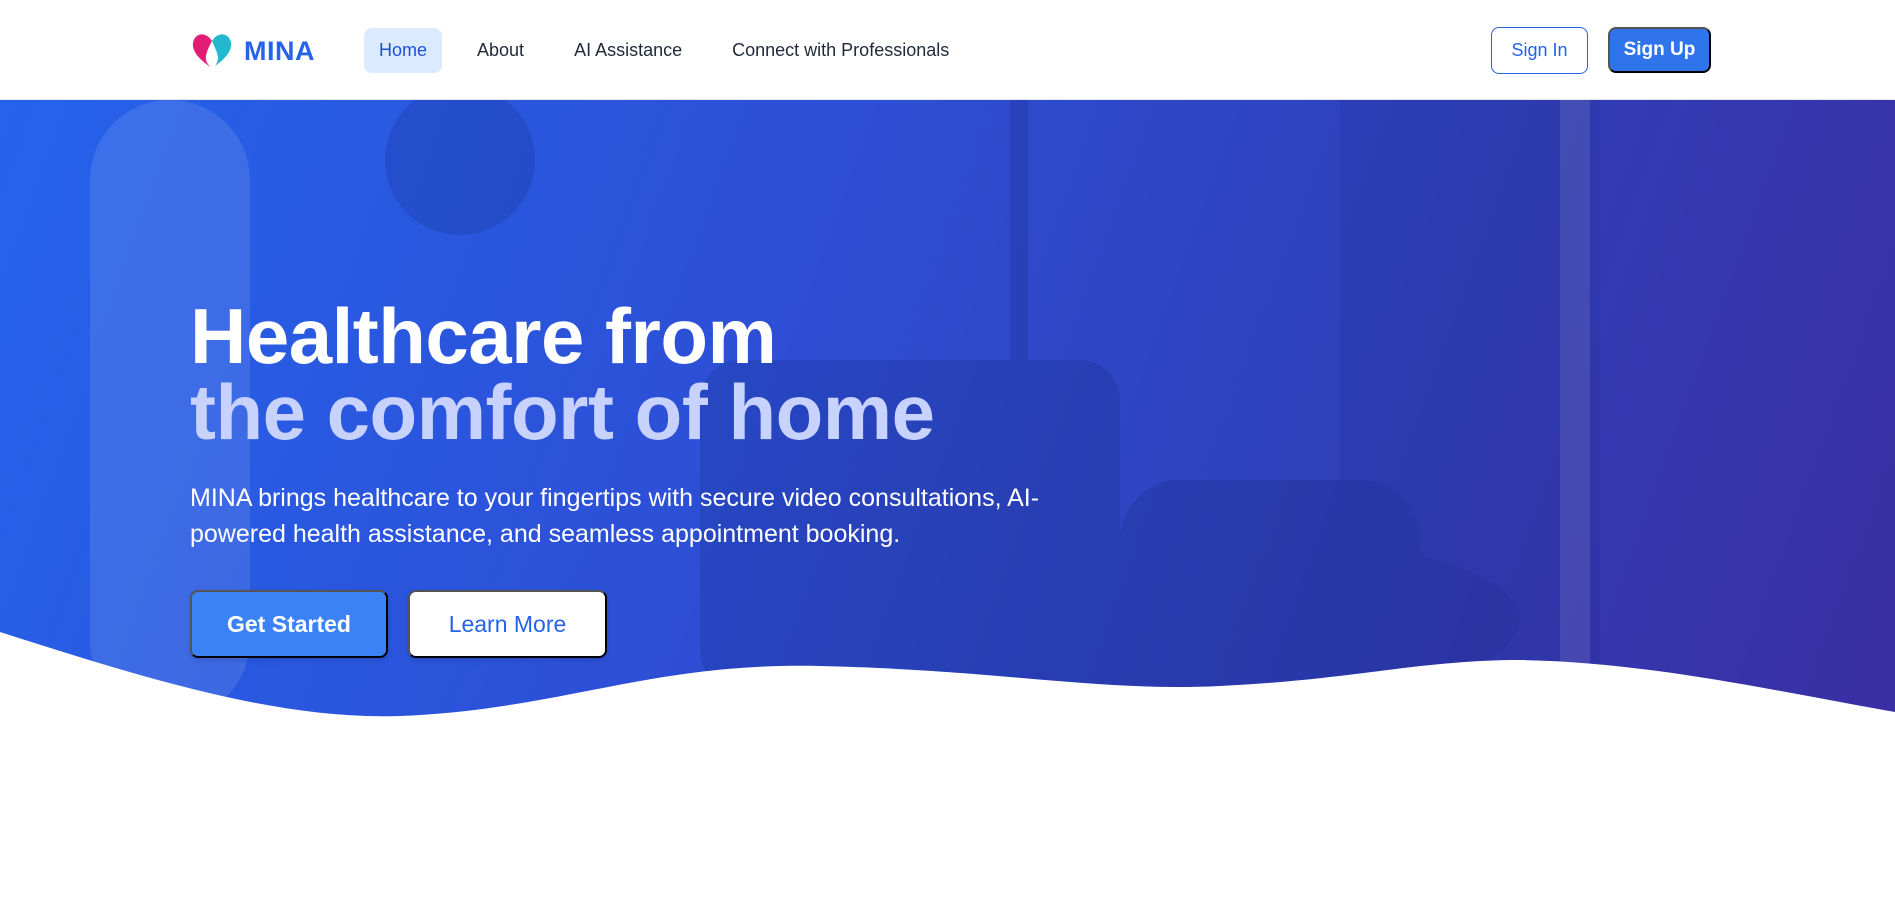 This screenshot has height=903, width=1895. What do you see at coordinates (1659, 50) in the screenshot?
I see `sign-up-button: Sign Up` at bounding box center [1659, 50].